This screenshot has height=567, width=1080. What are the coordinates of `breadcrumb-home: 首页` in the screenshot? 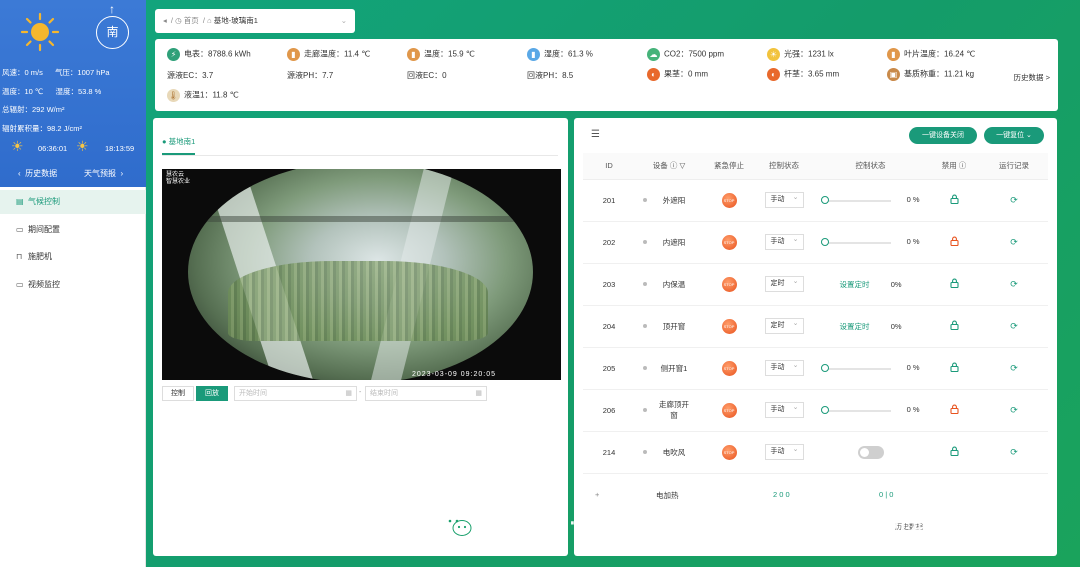 It's located at (191, 20).